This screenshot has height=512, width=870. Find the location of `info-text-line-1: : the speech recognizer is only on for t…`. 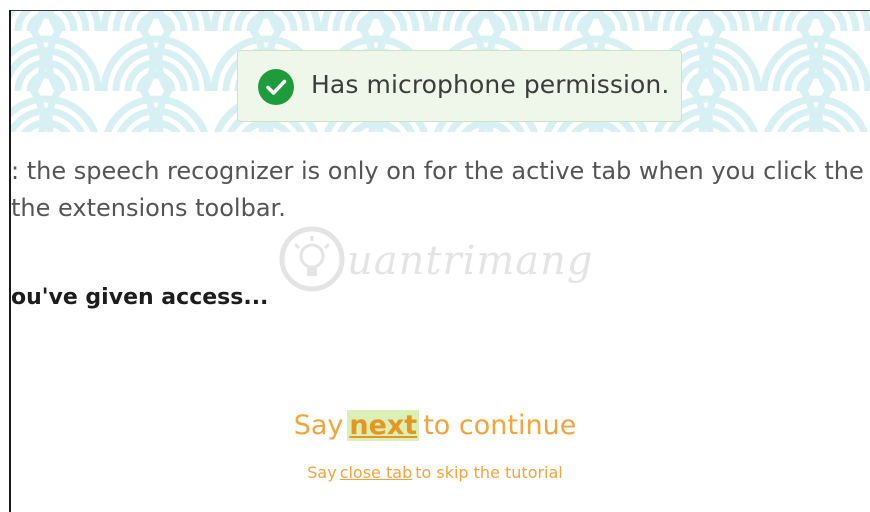

info-text-line-1: : the speech recognizer is only on for t… is located at coordinates (437, 171).